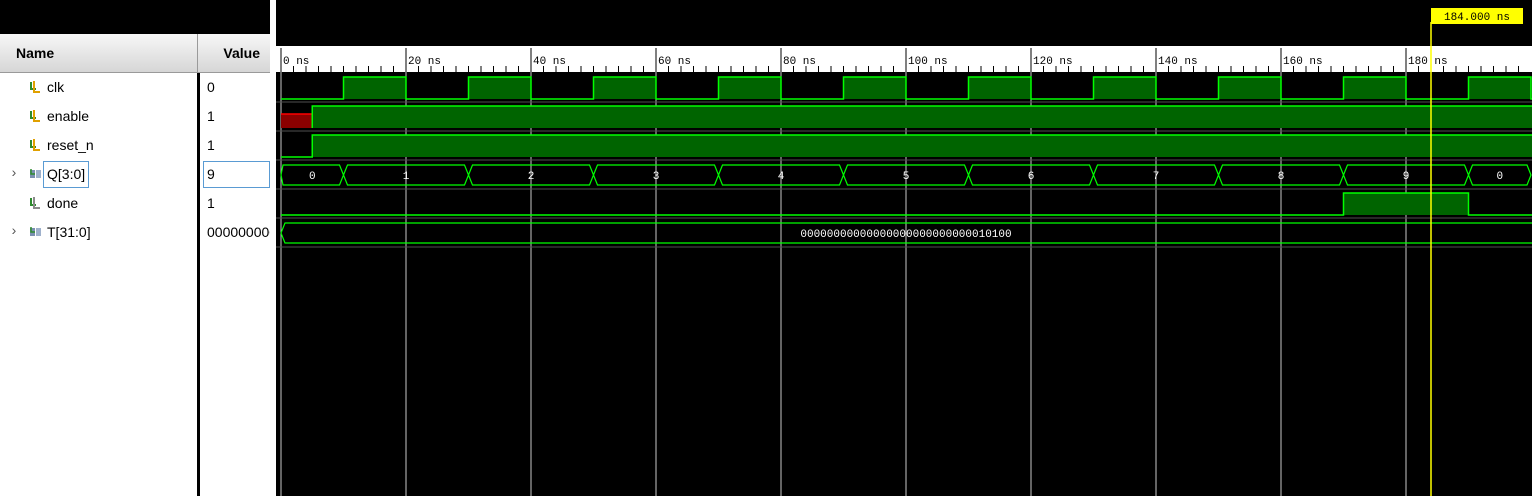 This screenshot has height=496, width=1532. What do you see at coordinates (1156, 177) in the screenshot?
I see `q-bus-value-label: 7` at bounding box center [1156, 177].